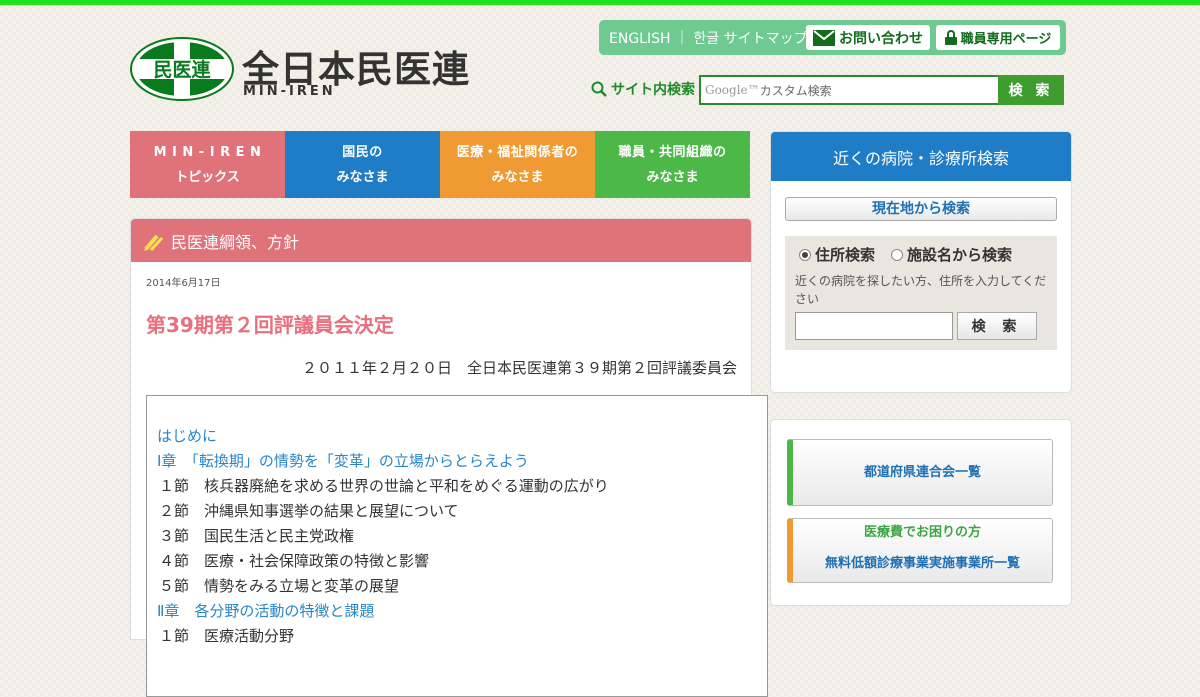 Image resolution: width=1200 pixels, height=697 pixels. What do you see at coordinates (462, 461) in the screenshot?
I see `toc-link: Ⅰ章 「転換期」の情勢を「変革」の立場からとらえよう` at bounding box center [462, 461].